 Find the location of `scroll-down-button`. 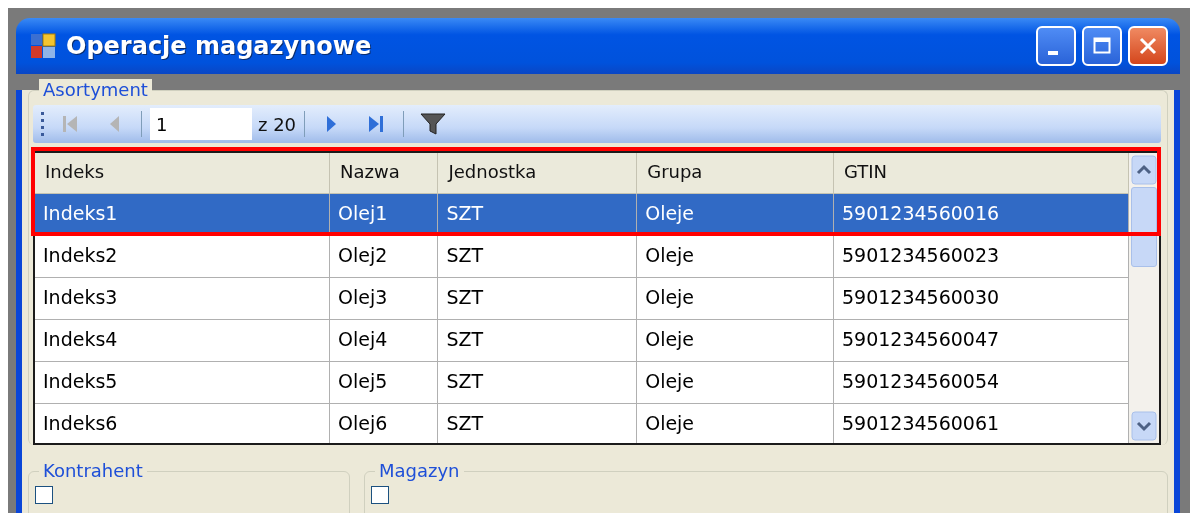

scroll-down-button is located at coordinates (1144, 426).